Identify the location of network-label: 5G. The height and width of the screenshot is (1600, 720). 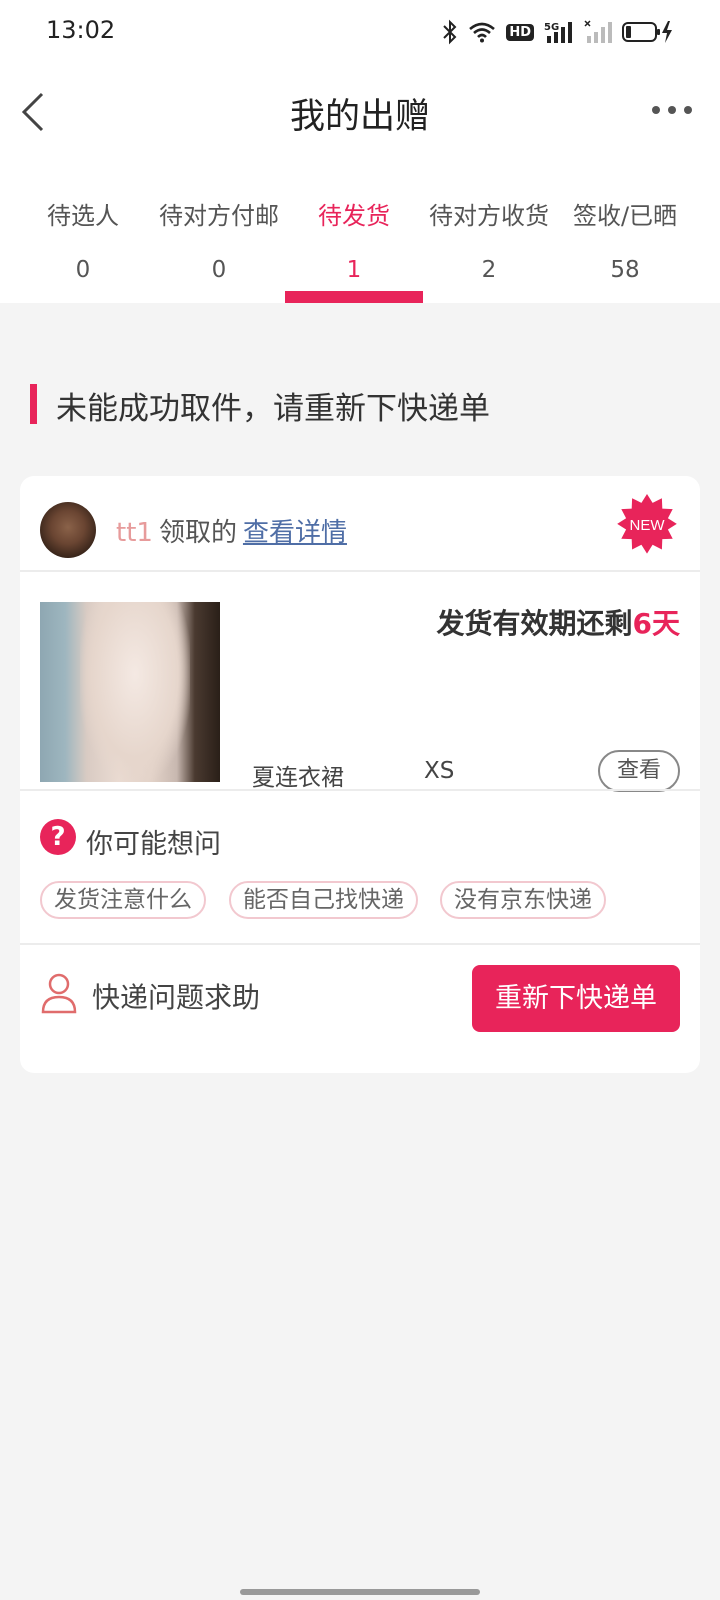
(551, 27).